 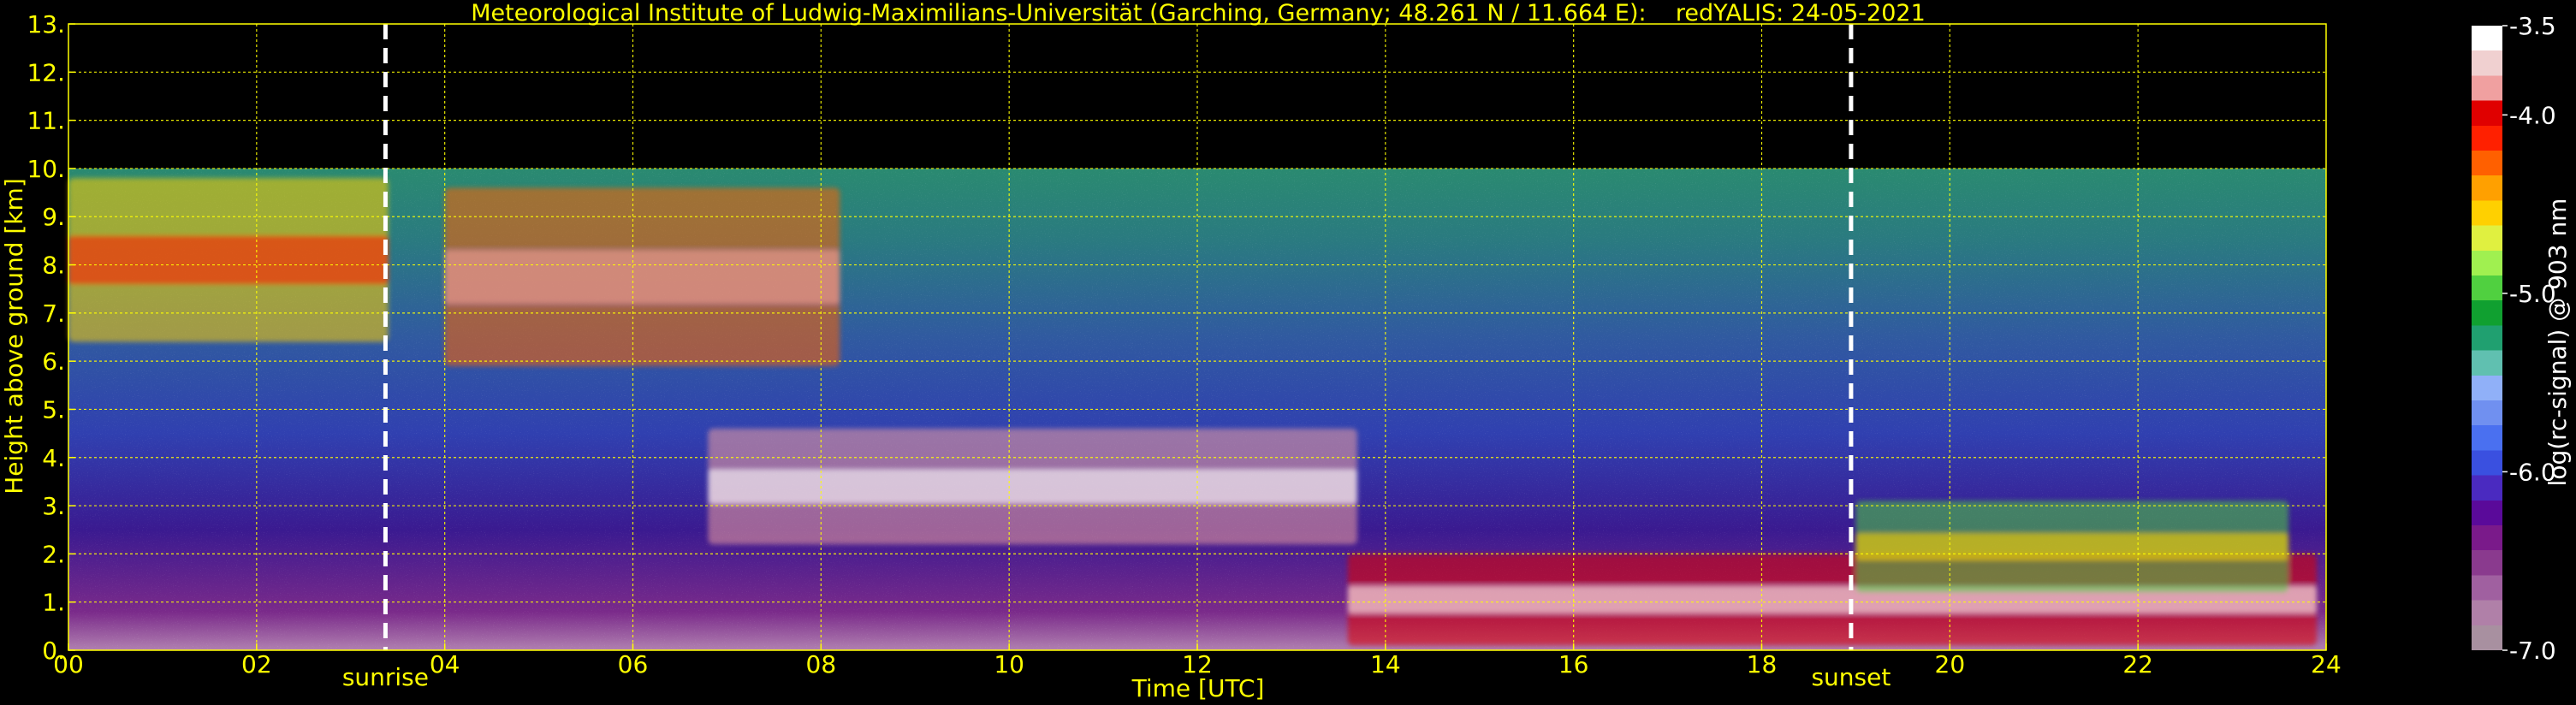 I want to click on y-tick-label: 3., so click(x=53, y=506).